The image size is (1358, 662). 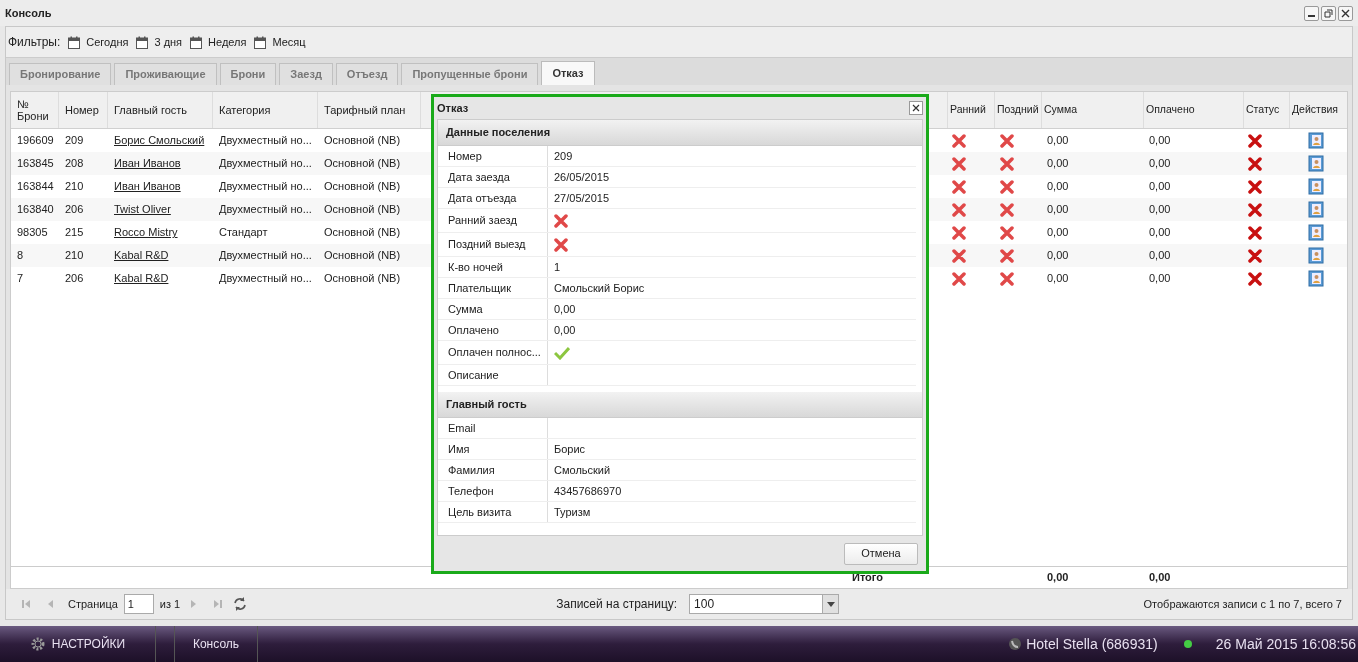 What do you see at coordinates (588, 491) in the screenshot?
I see `field-value: 43457686970` at bounding box center [588, 491].